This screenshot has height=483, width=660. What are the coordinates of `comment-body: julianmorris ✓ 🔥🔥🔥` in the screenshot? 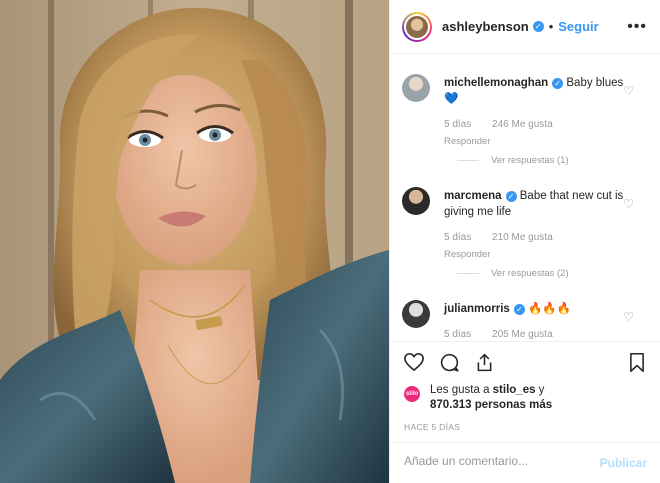 It's located at (534, 309).